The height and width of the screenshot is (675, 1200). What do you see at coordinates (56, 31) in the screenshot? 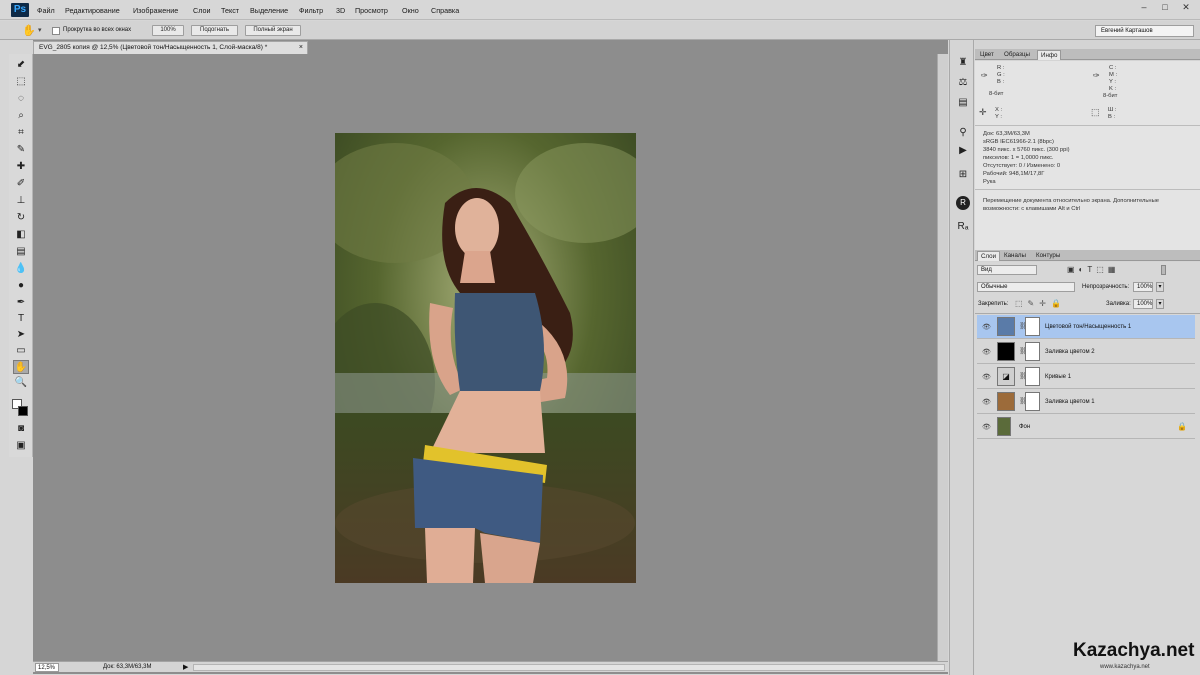
I see `scroll-all-checkbox` at bounding box center [56, 31].